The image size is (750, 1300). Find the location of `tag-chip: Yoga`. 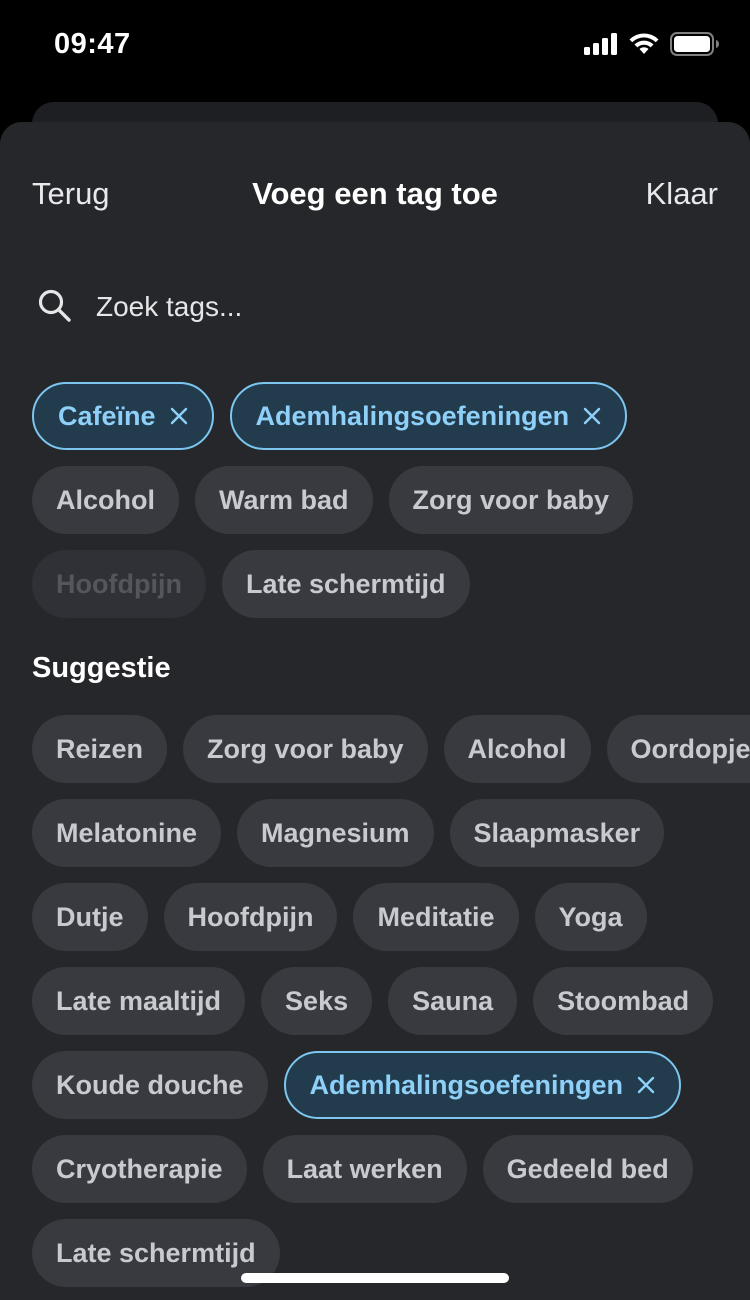

tag-chip: Yoga is located at coordinates (590, 917).